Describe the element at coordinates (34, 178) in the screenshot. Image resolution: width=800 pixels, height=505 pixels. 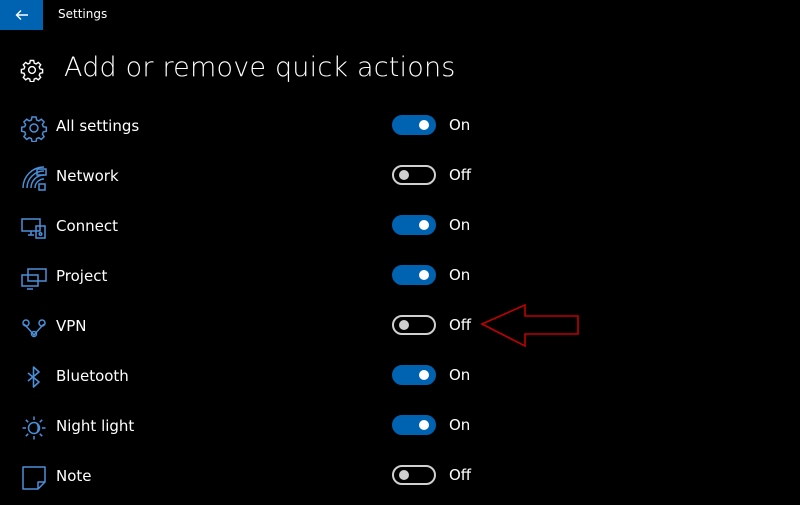
I see `network-icon` at that location.